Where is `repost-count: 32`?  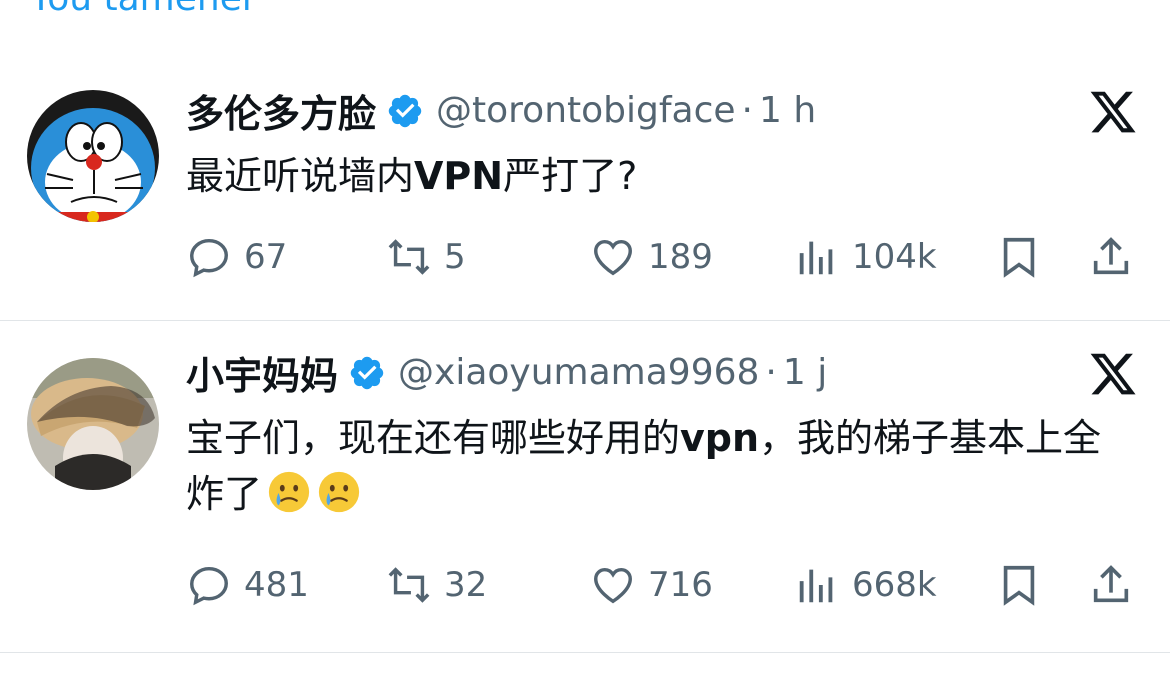
repost-count: 32 is located at coordinates (466, 585).